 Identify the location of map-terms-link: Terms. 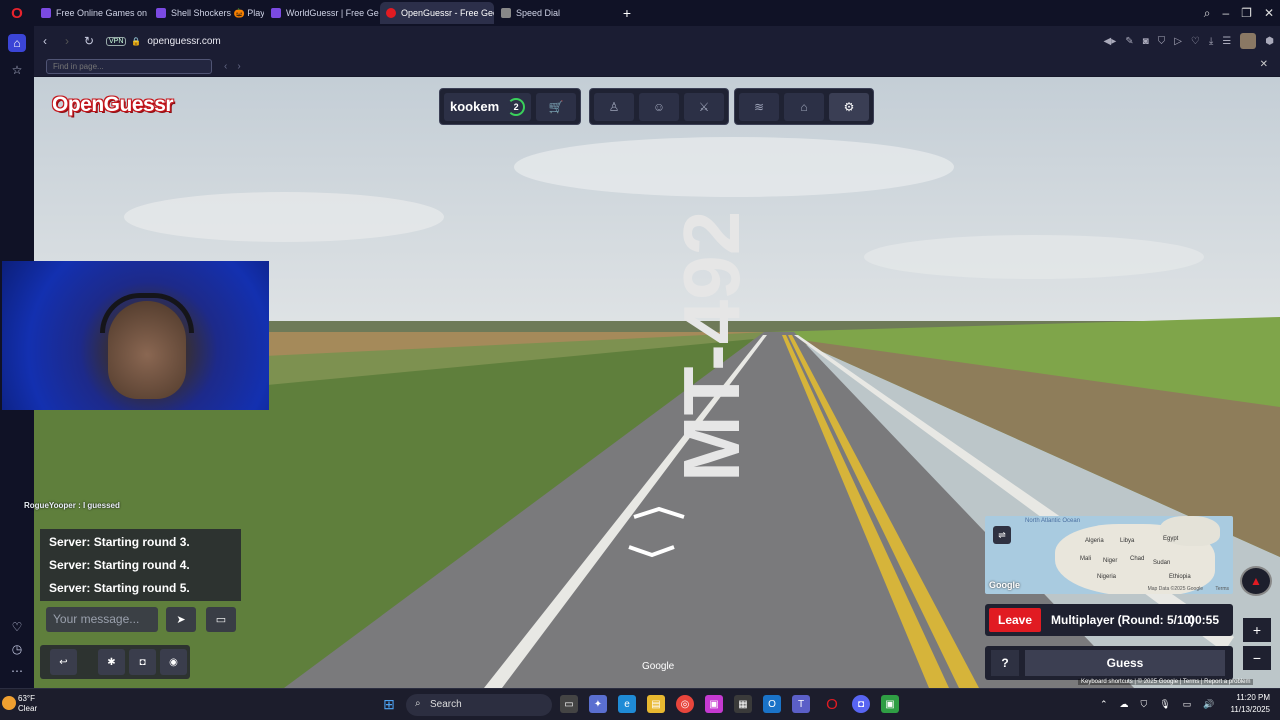
(1222, 589).